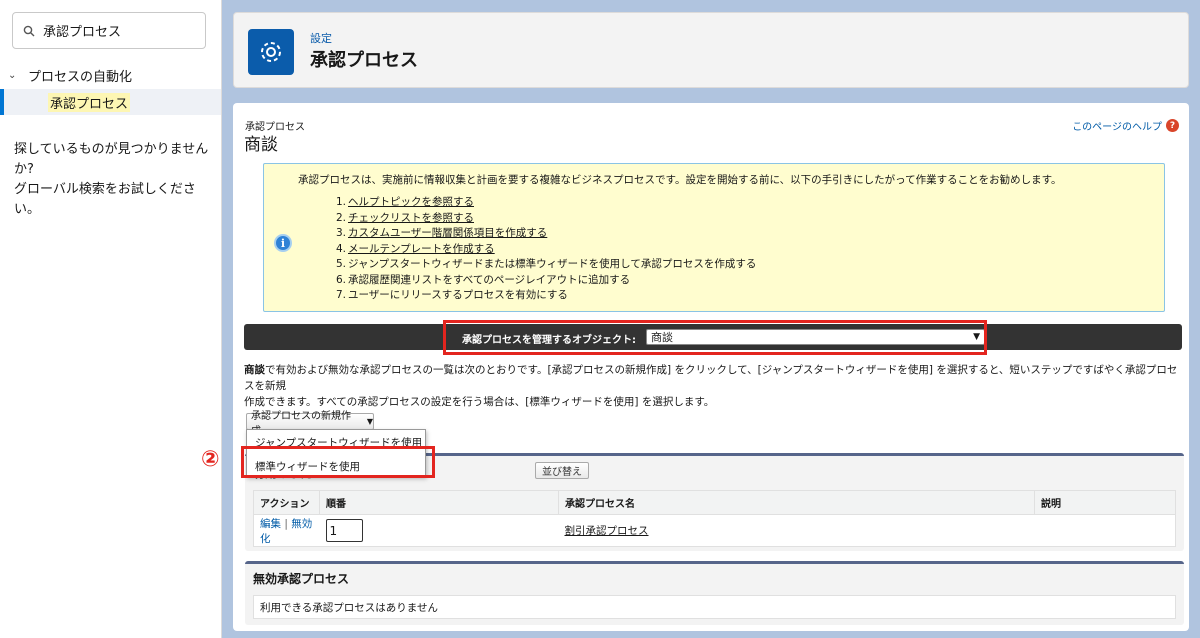  What do you see at coordinates (552, 264) in the screenshot?
I see `step-text: ジャンプスタートウィザードまたは標準ウィザードを使用して承認プロセスを作成する` at bounding box center [552, 264].